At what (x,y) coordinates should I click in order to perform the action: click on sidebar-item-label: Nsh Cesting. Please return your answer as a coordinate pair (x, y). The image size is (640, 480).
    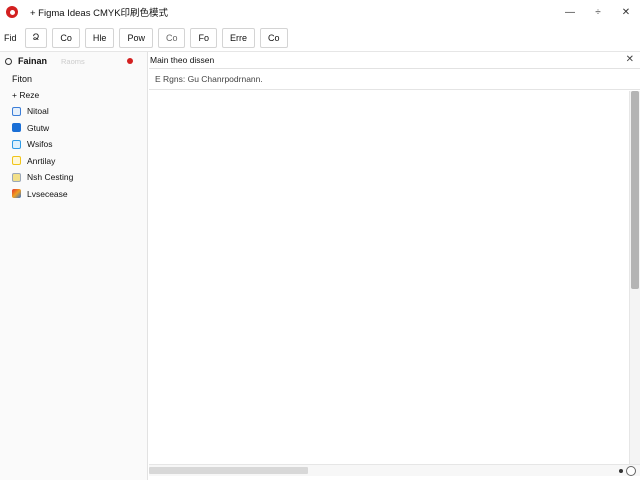
    Looking at the image, I should click on (50, 177).